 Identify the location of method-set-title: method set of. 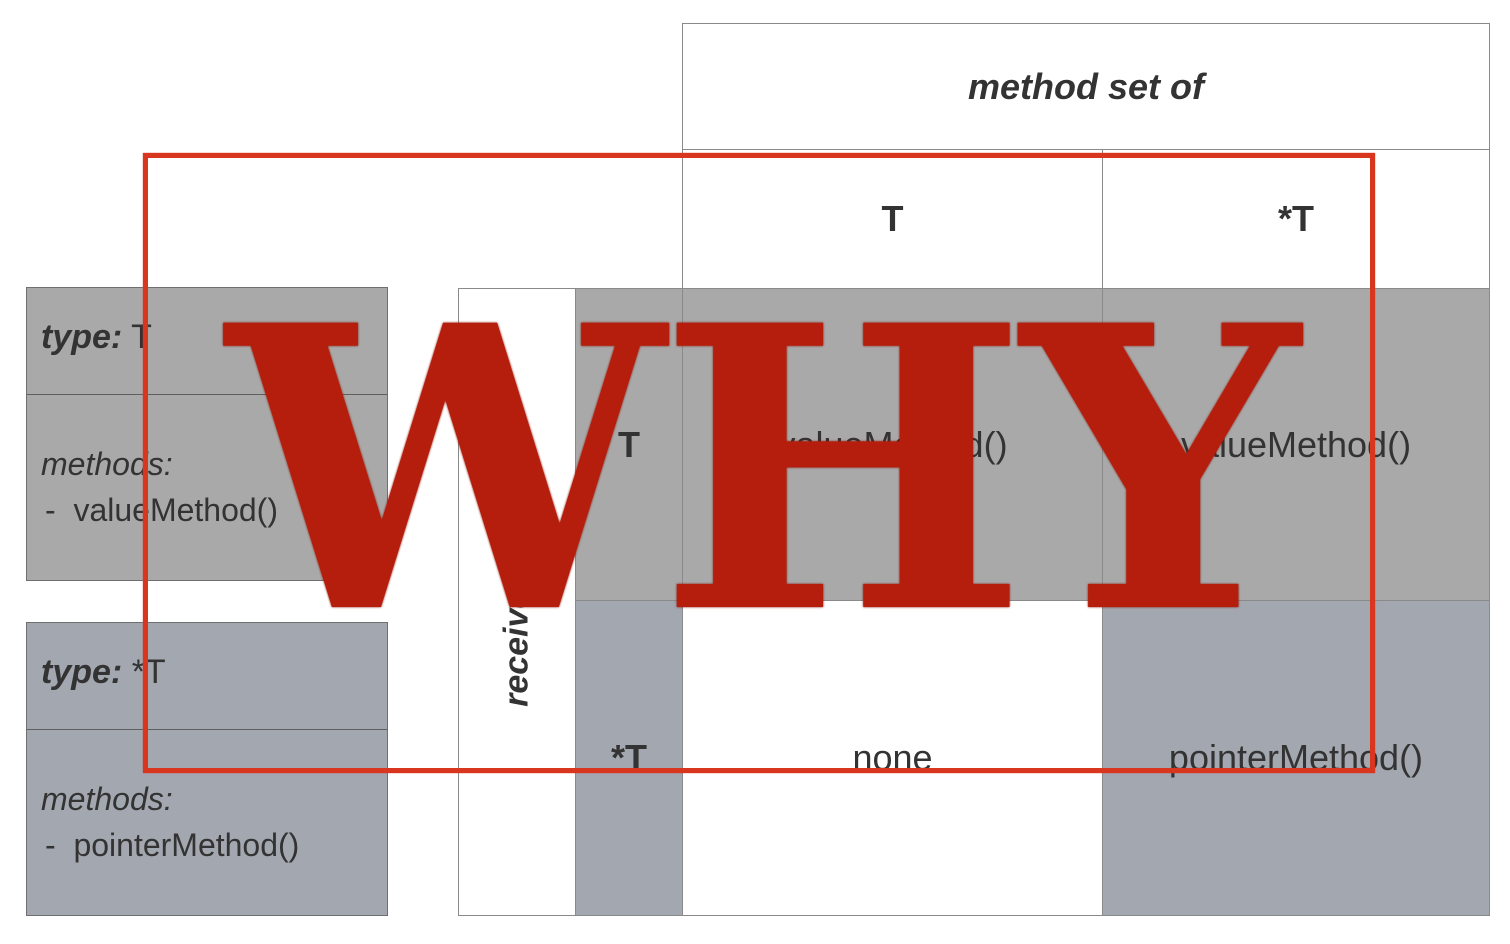
(1085, 86).